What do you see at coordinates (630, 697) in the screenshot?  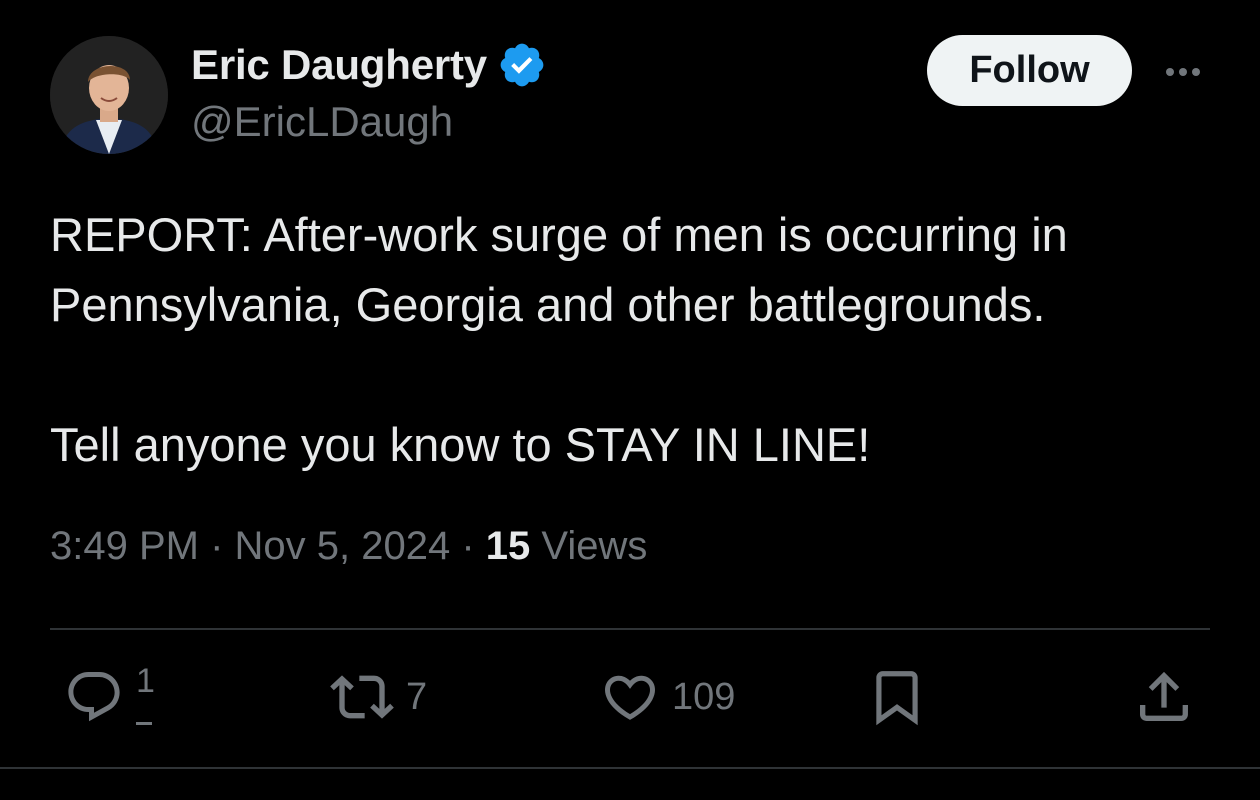 I see `heart-icon` at bounding box center [630, 697].